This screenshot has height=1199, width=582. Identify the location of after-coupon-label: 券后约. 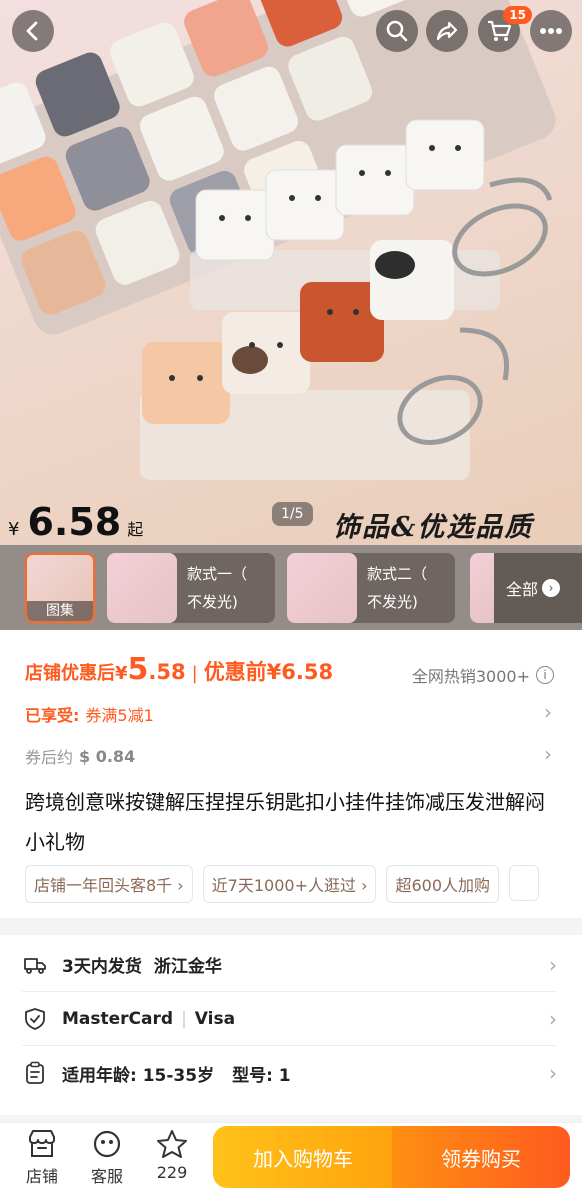
(49, 757).